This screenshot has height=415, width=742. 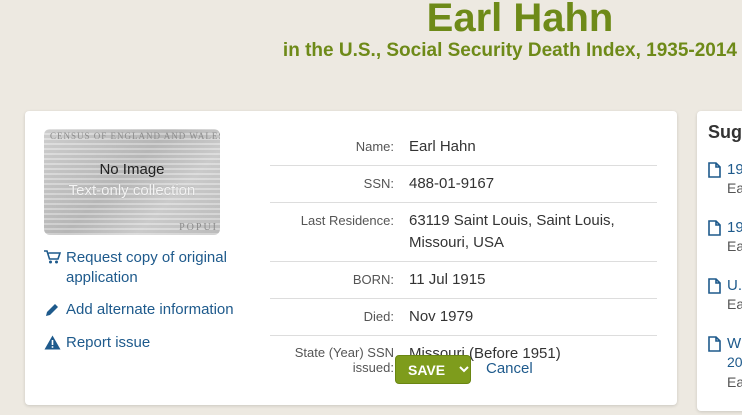 I want to click on fact-row-name: Name: Earl Hahn, so click(x=463, y=147).